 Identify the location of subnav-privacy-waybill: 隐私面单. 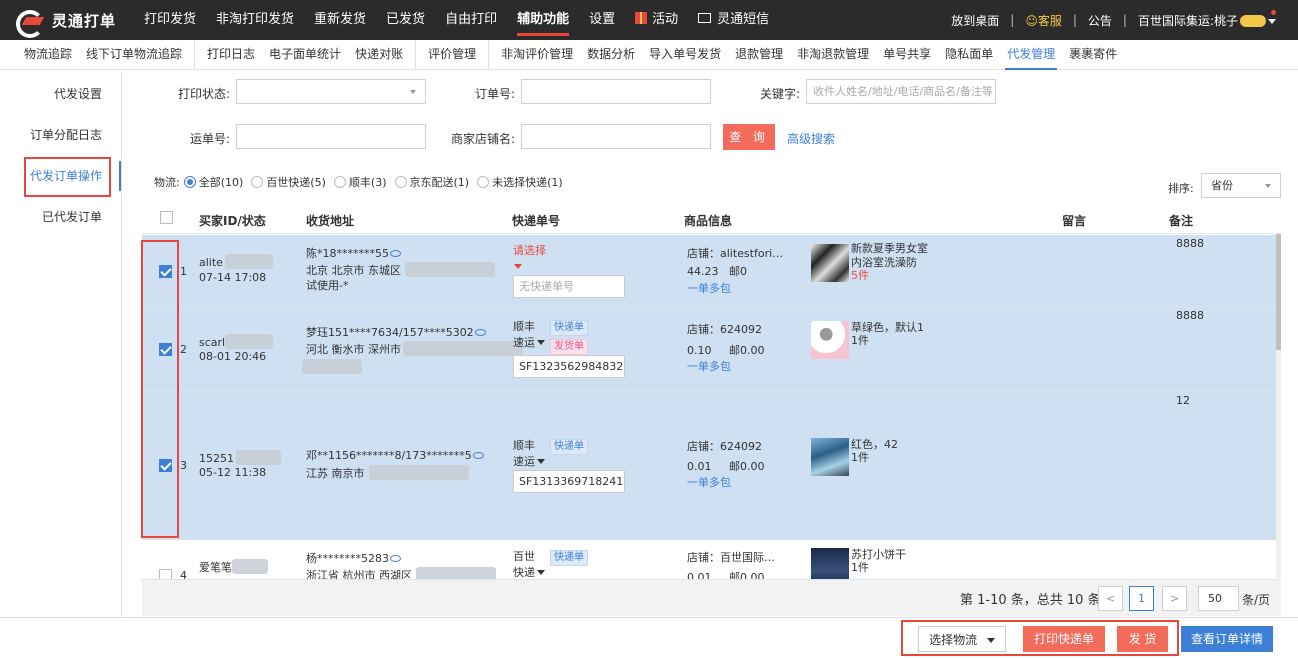
(969, 54).